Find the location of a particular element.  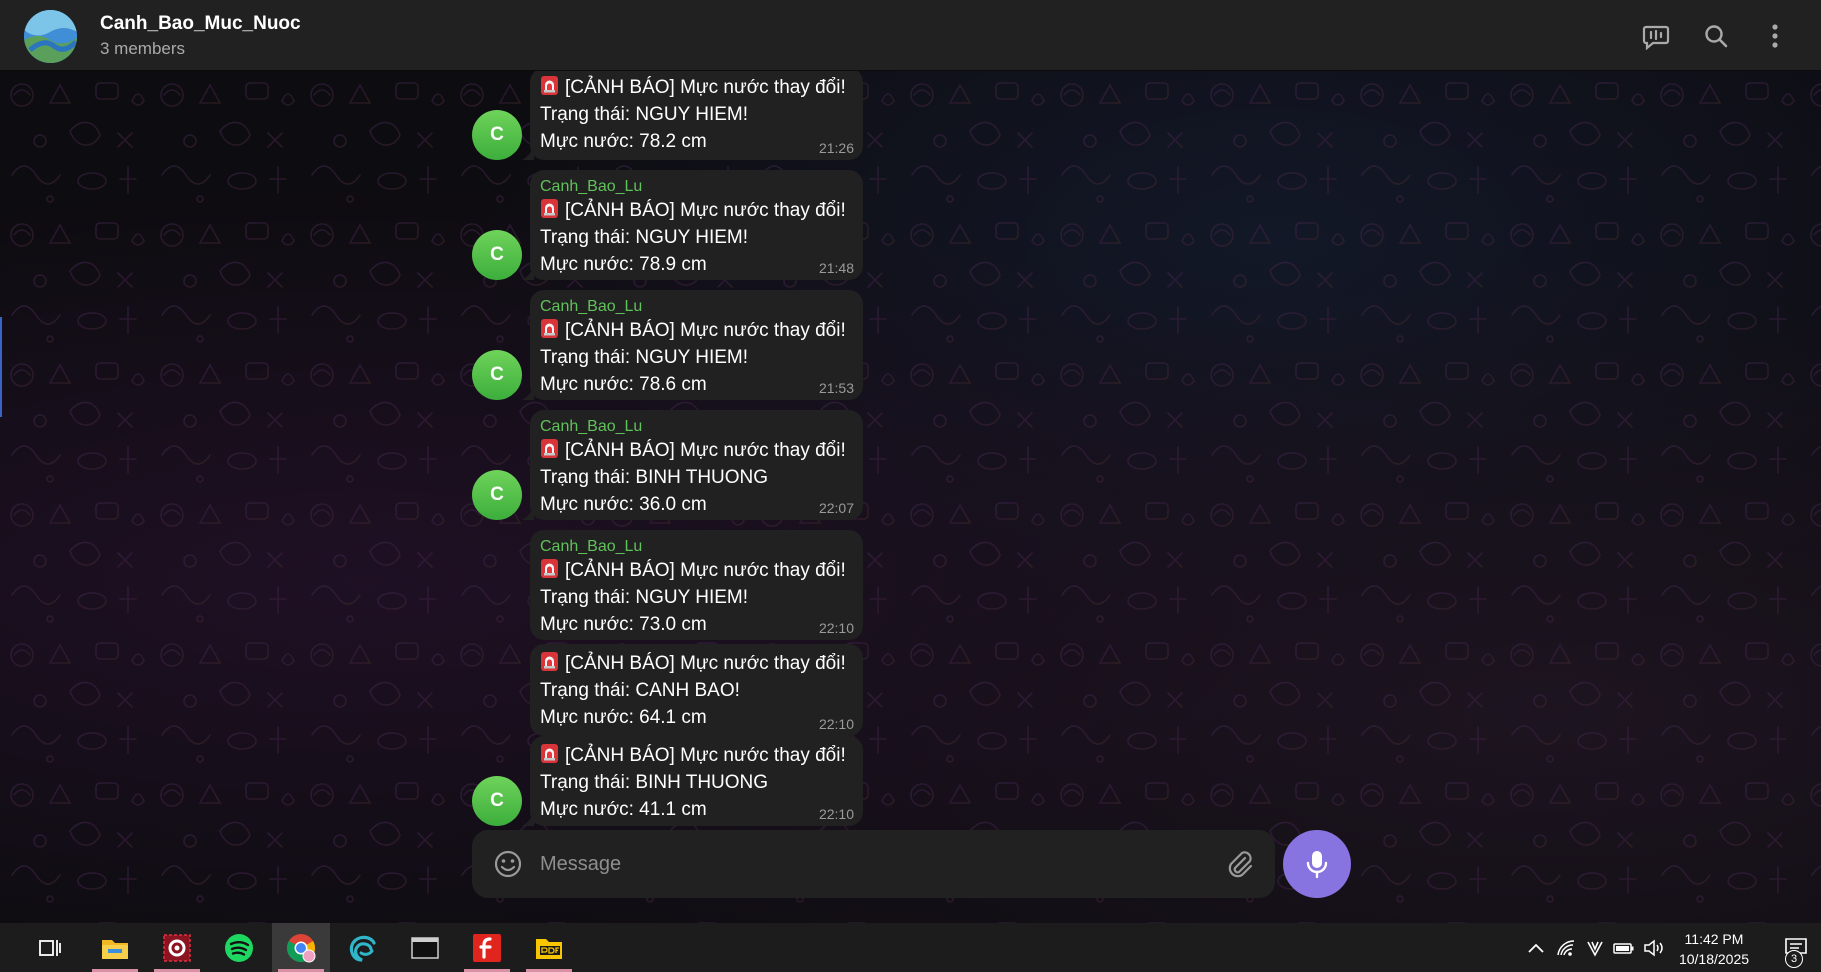

gear-app-icon is located at coordinates (177, 947).